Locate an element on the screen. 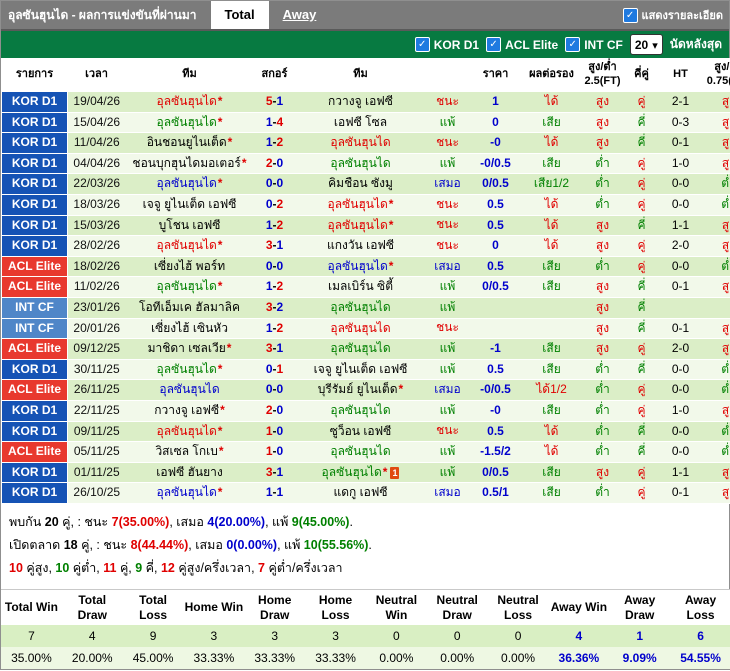 Image resolution: width=730 pixels, height=671 pixels. team-name: โอทีเอ็มเค ฮัลมาลิค is located at coordinates (189, 306).